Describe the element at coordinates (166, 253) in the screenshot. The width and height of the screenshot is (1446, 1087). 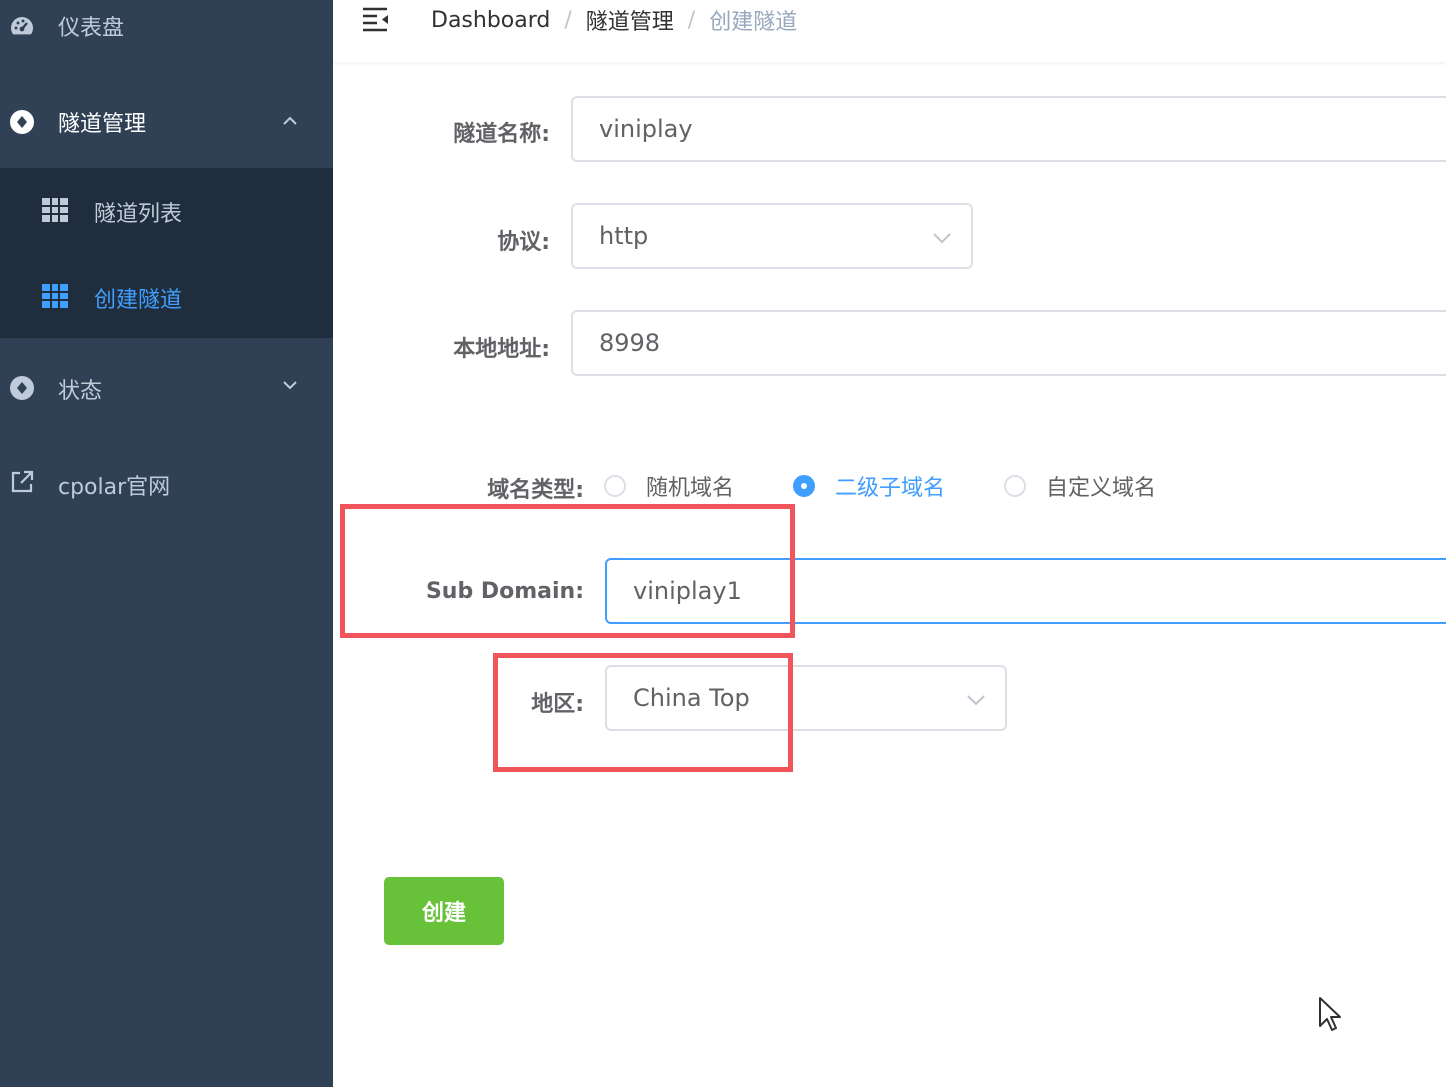
I see `submenu-tunnel-management: 隧道列表 创建隧道` at that location.